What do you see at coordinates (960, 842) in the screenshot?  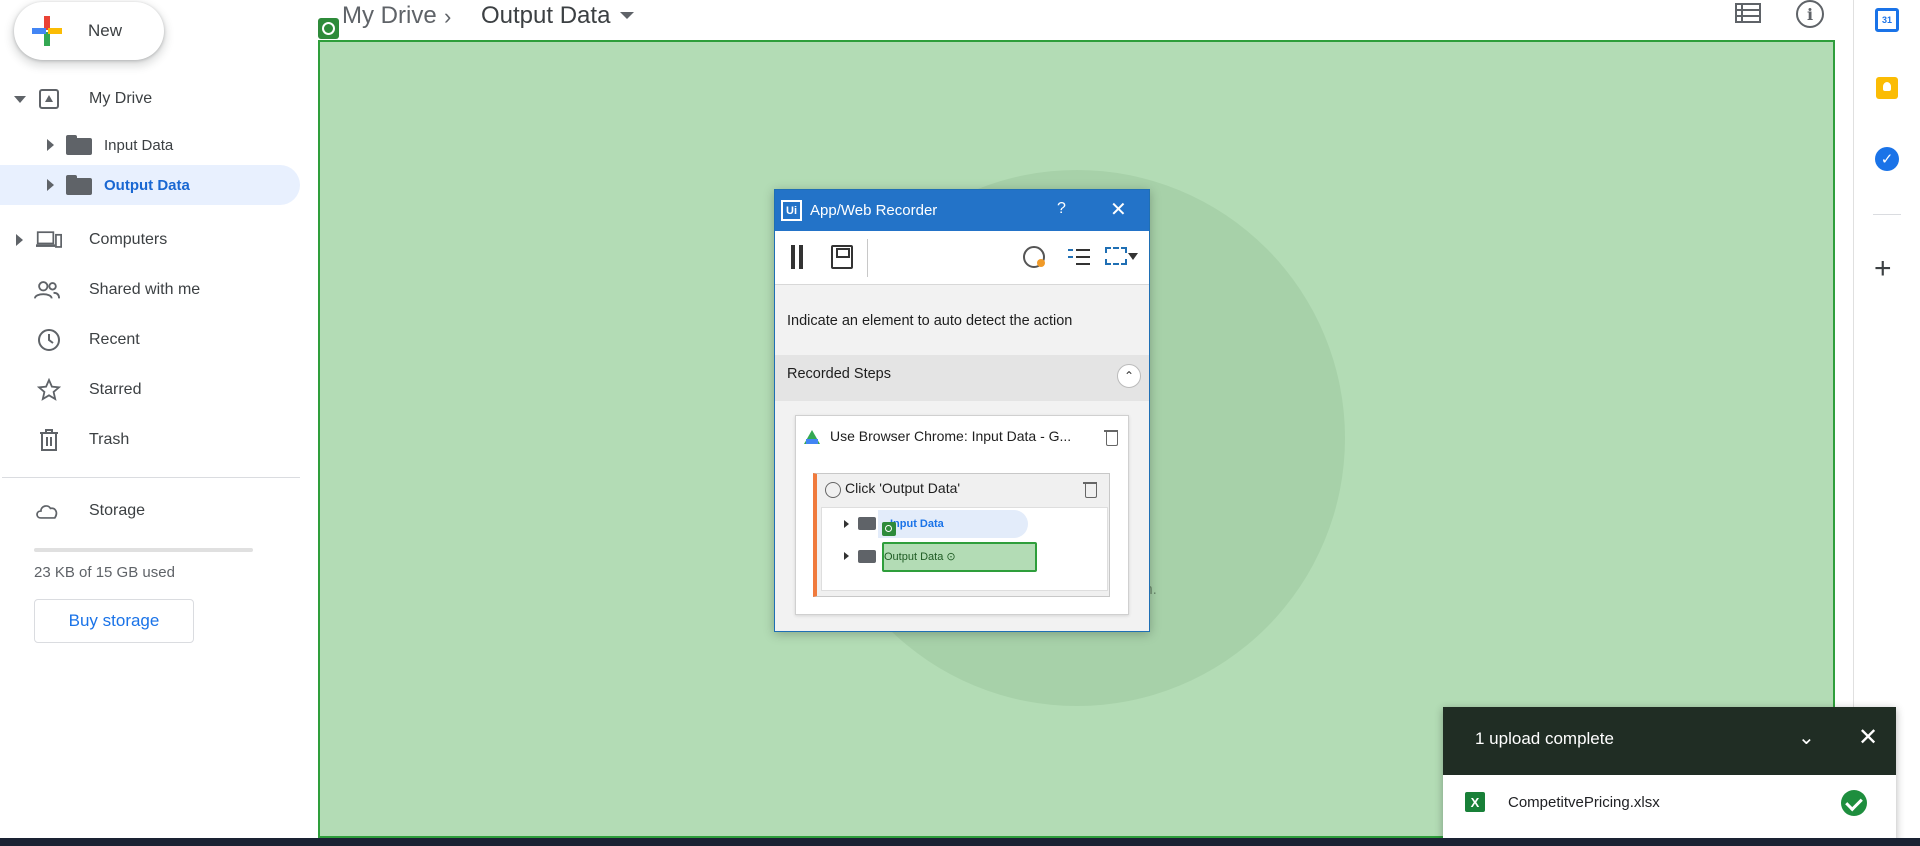 I see `taskbar` at bounding box center [960, 842].